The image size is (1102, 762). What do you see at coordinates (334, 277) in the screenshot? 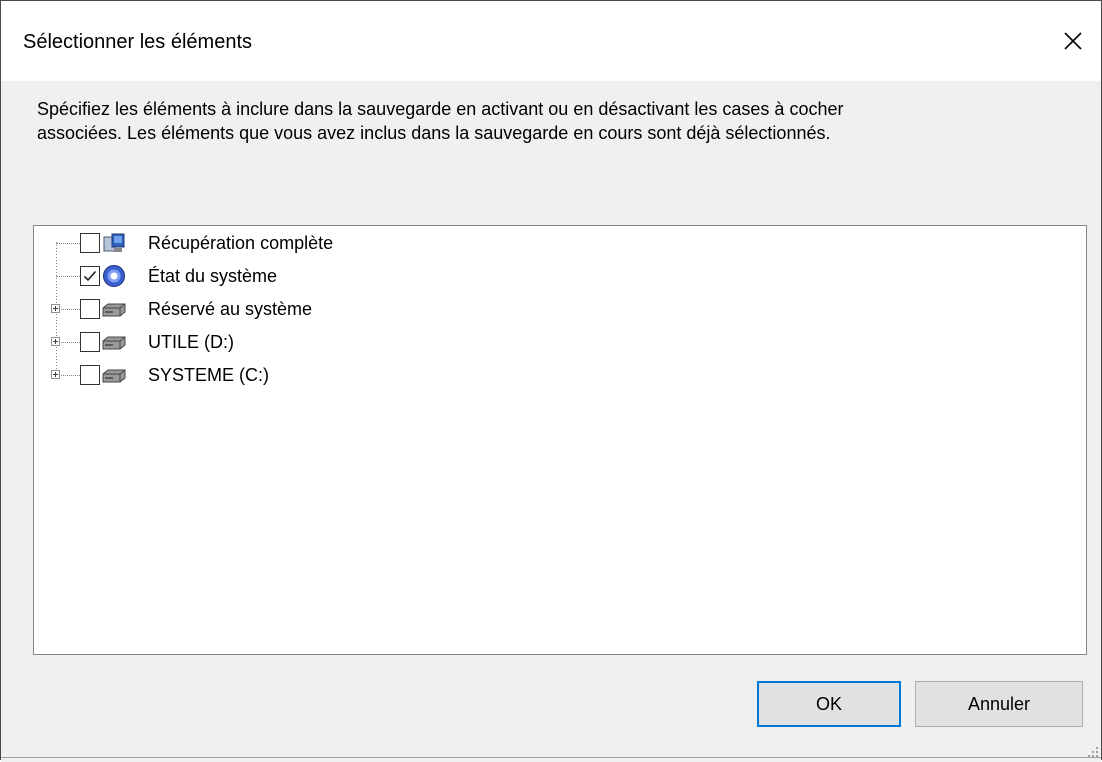
I see `tree-item-system-state: État du système` at bounding box center [334, 277].